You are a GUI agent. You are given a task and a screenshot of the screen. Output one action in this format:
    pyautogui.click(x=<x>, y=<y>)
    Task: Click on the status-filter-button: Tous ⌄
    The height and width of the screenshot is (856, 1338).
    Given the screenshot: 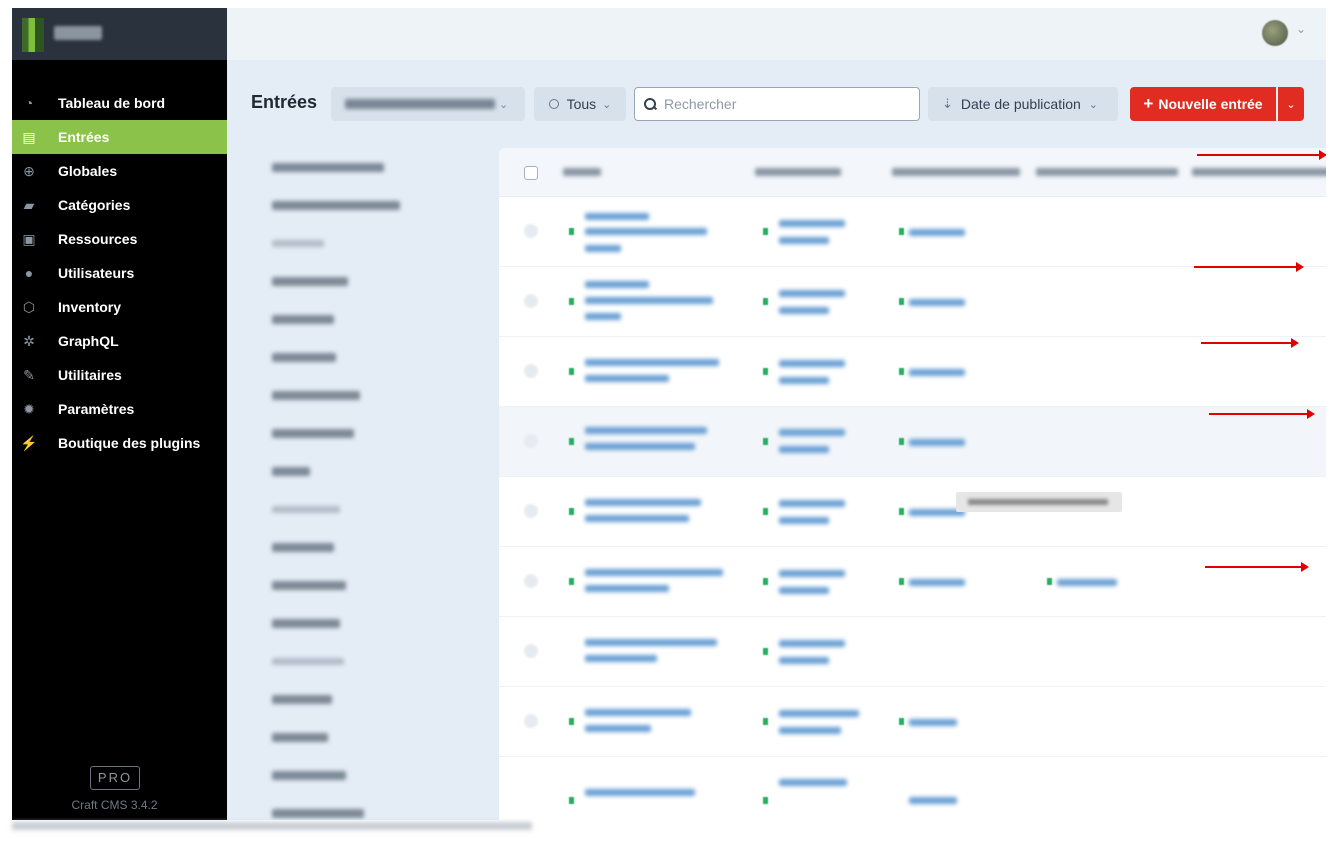 What is the action you would take?
    pyautogui.click(x=580, y=104)
    